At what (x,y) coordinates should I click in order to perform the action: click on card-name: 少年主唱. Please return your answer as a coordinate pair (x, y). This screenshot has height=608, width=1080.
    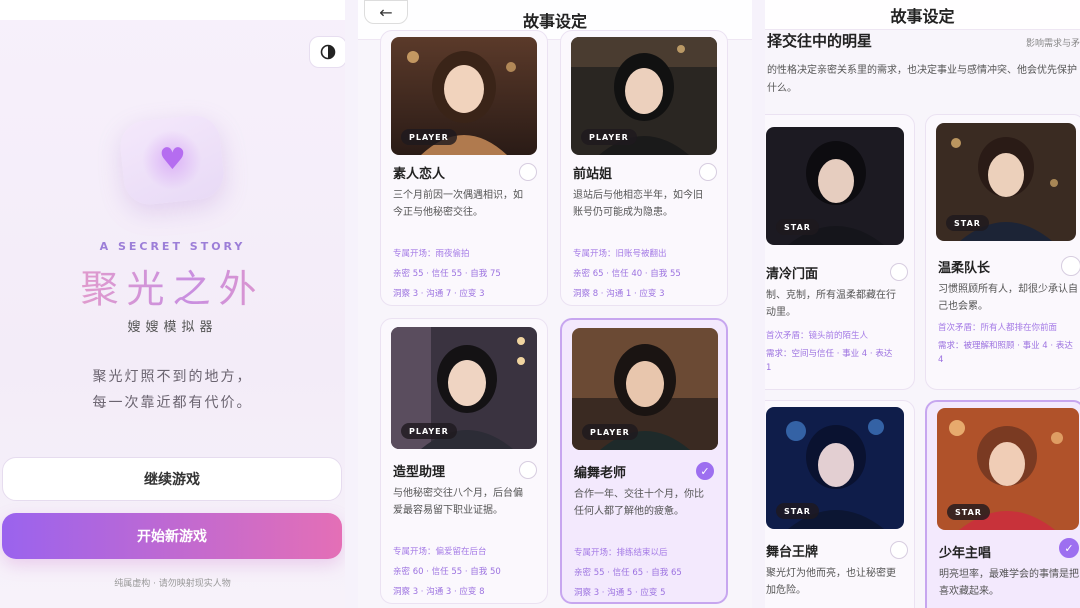
    Looking at the image, I should click on (965, 553).